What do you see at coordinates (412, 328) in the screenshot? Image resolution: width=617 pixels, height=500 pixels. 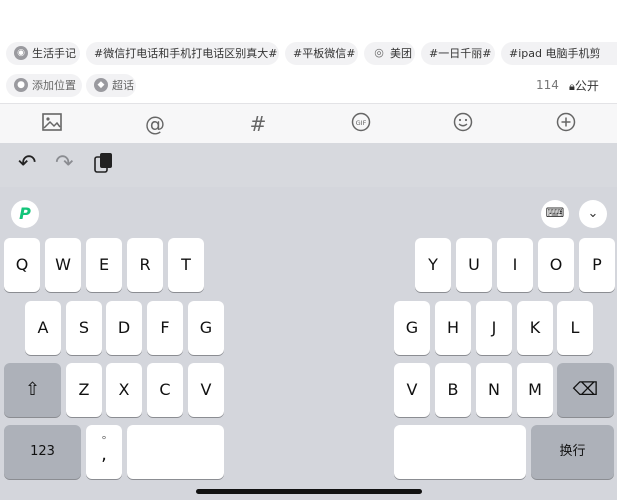 I see `key-g-right: G` at bounding box center [412, 328].